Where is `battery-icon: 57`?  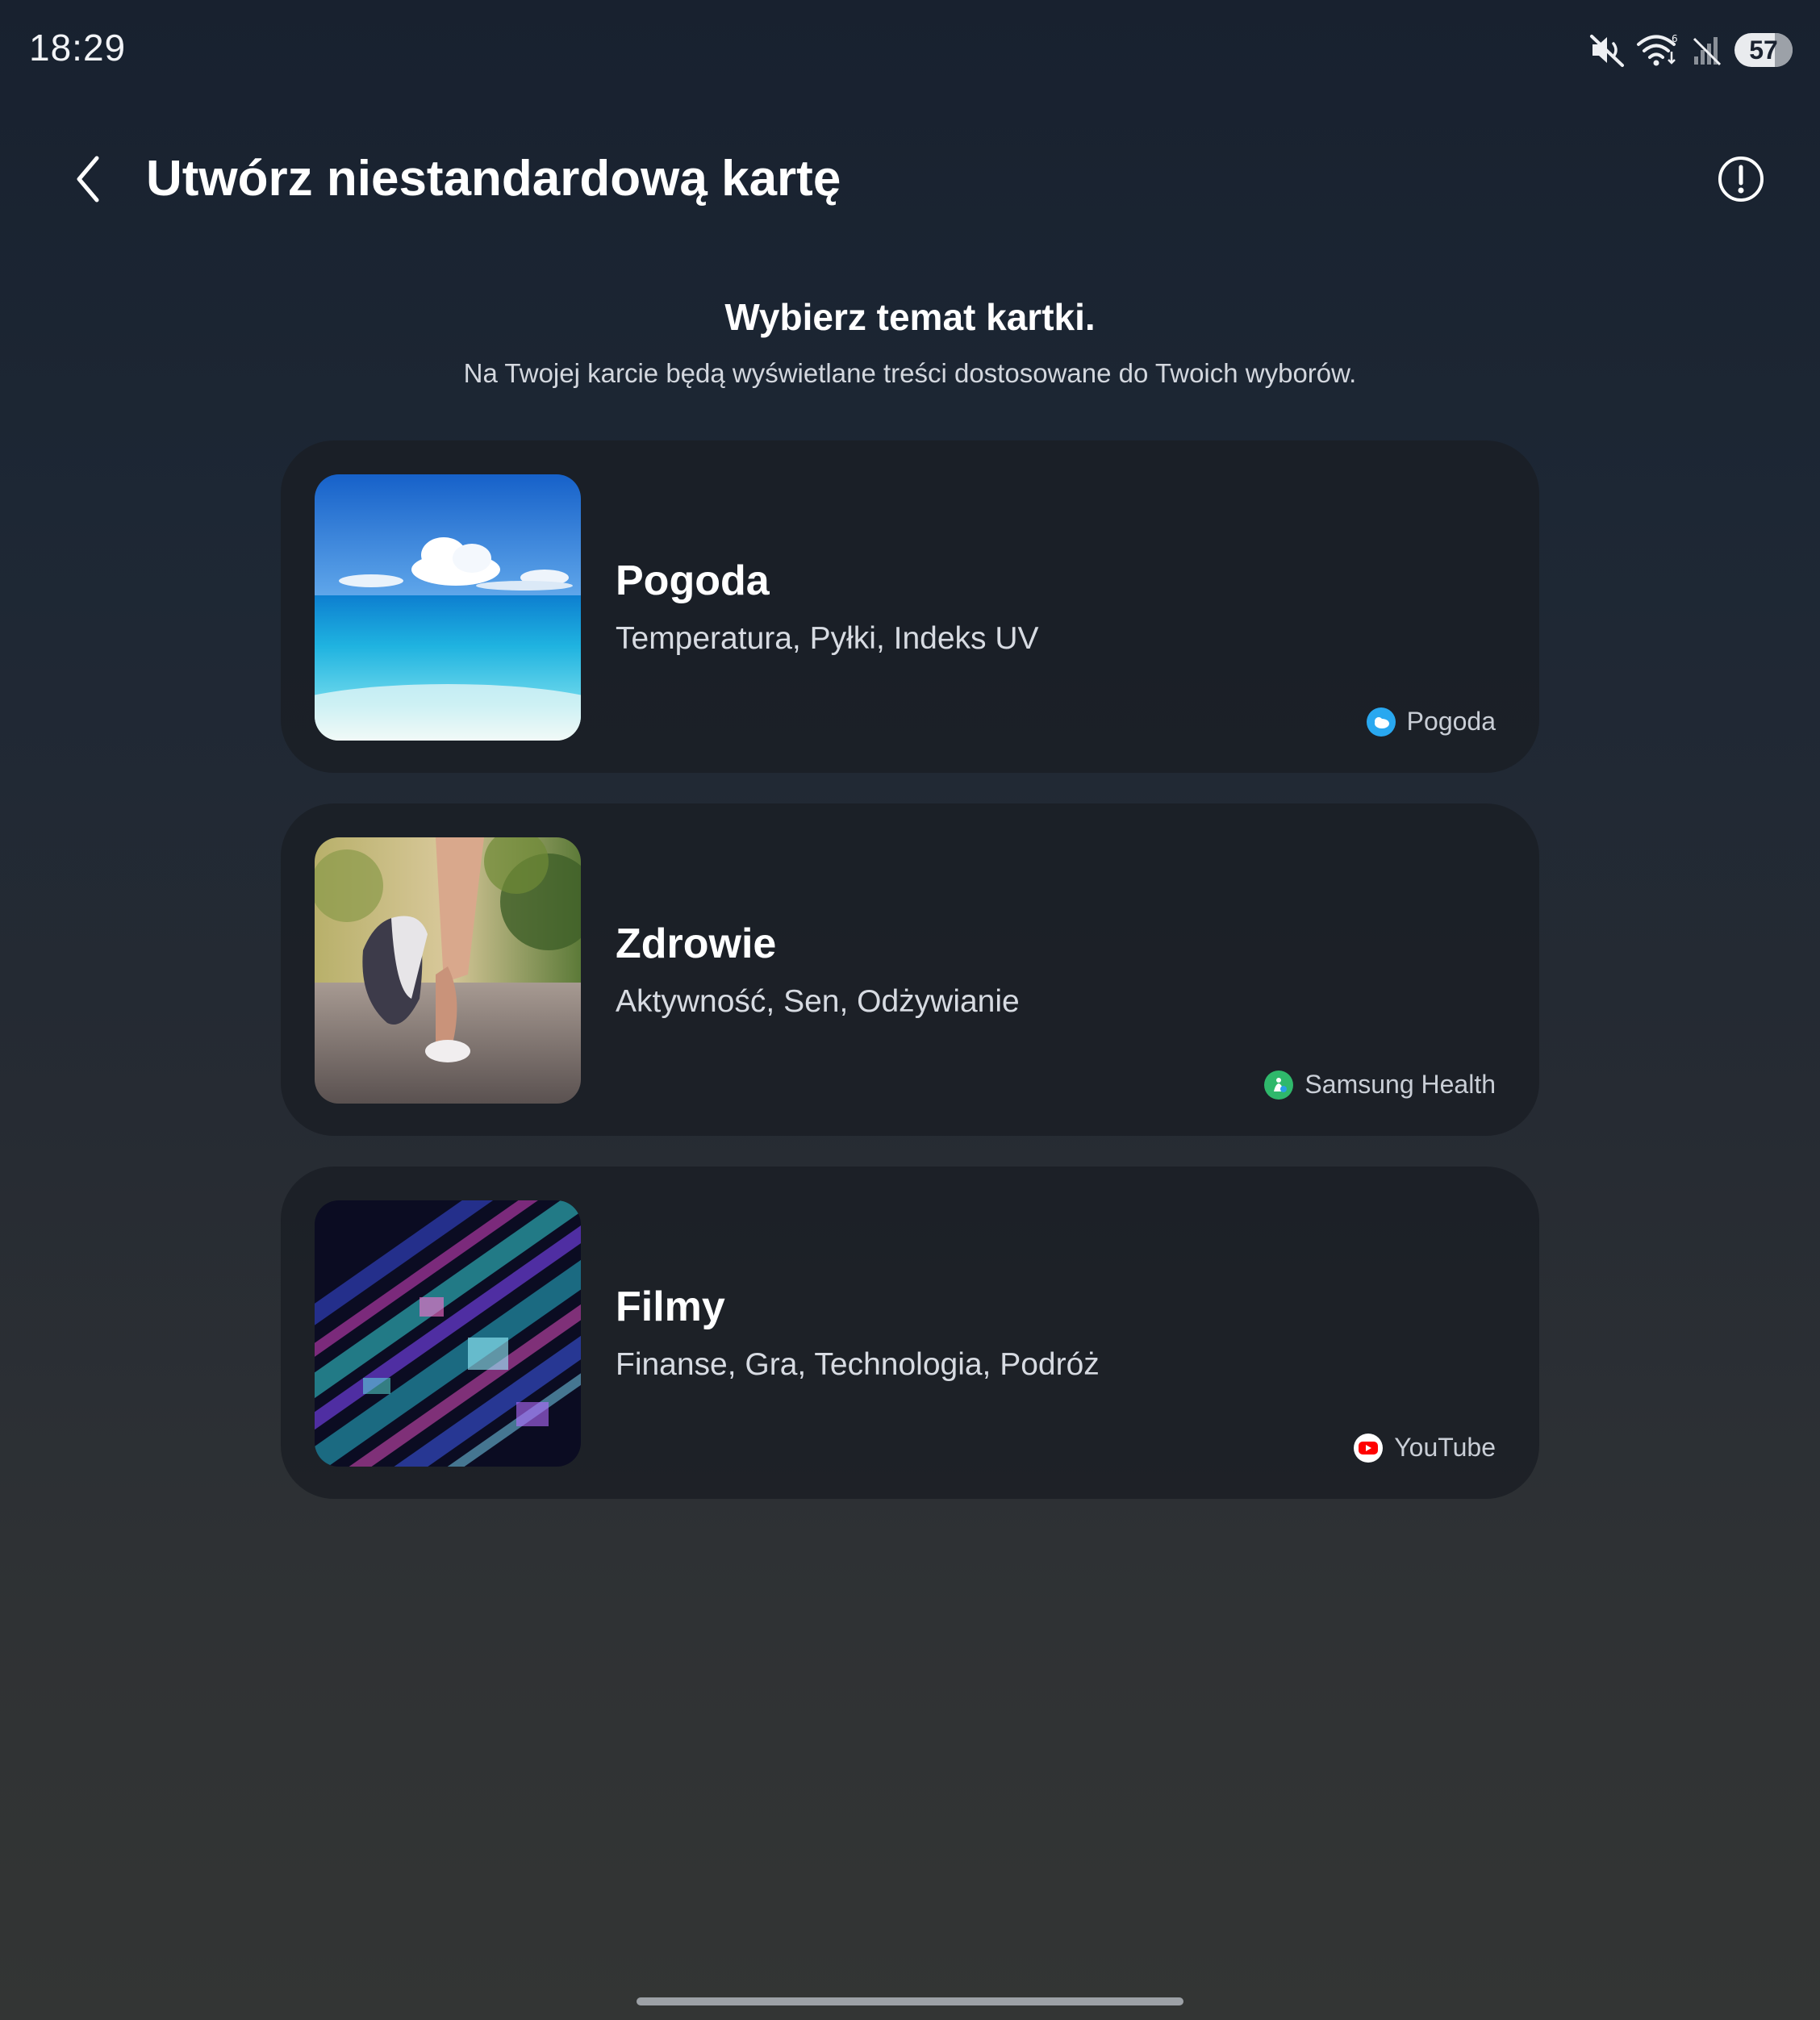 battery-icon: 57 is located at coordinates (1763, 50).